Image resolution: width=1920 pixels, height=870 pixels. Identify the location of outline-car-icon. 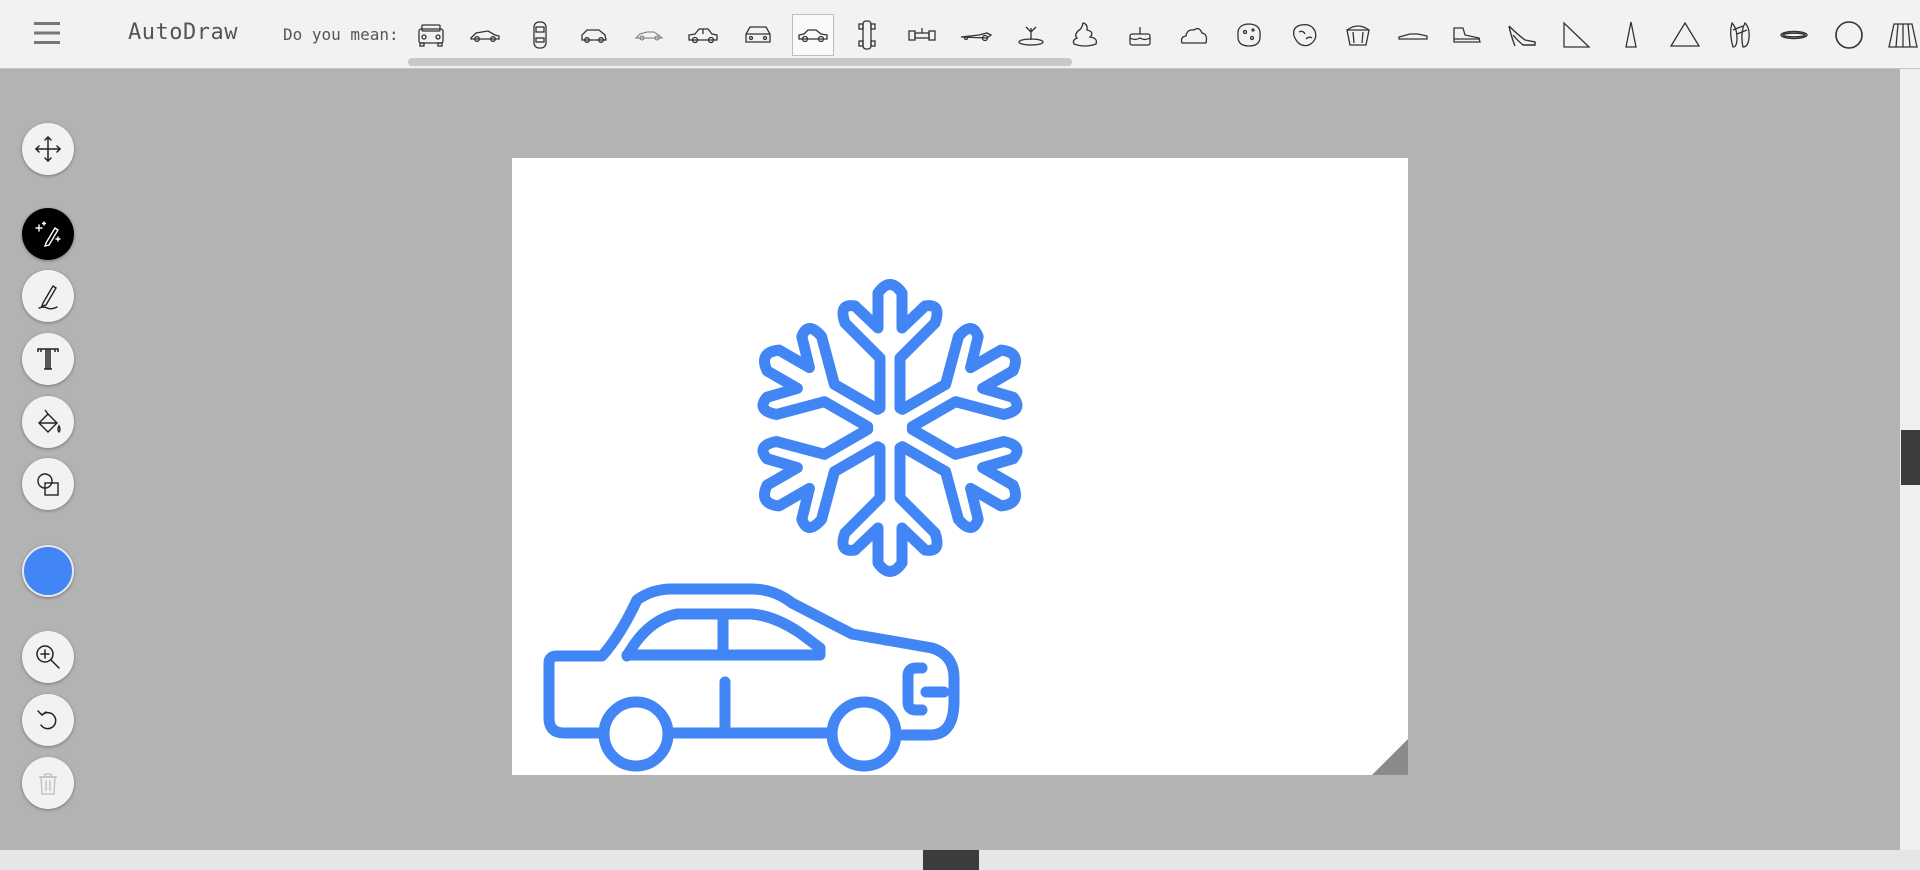
(649, 36).